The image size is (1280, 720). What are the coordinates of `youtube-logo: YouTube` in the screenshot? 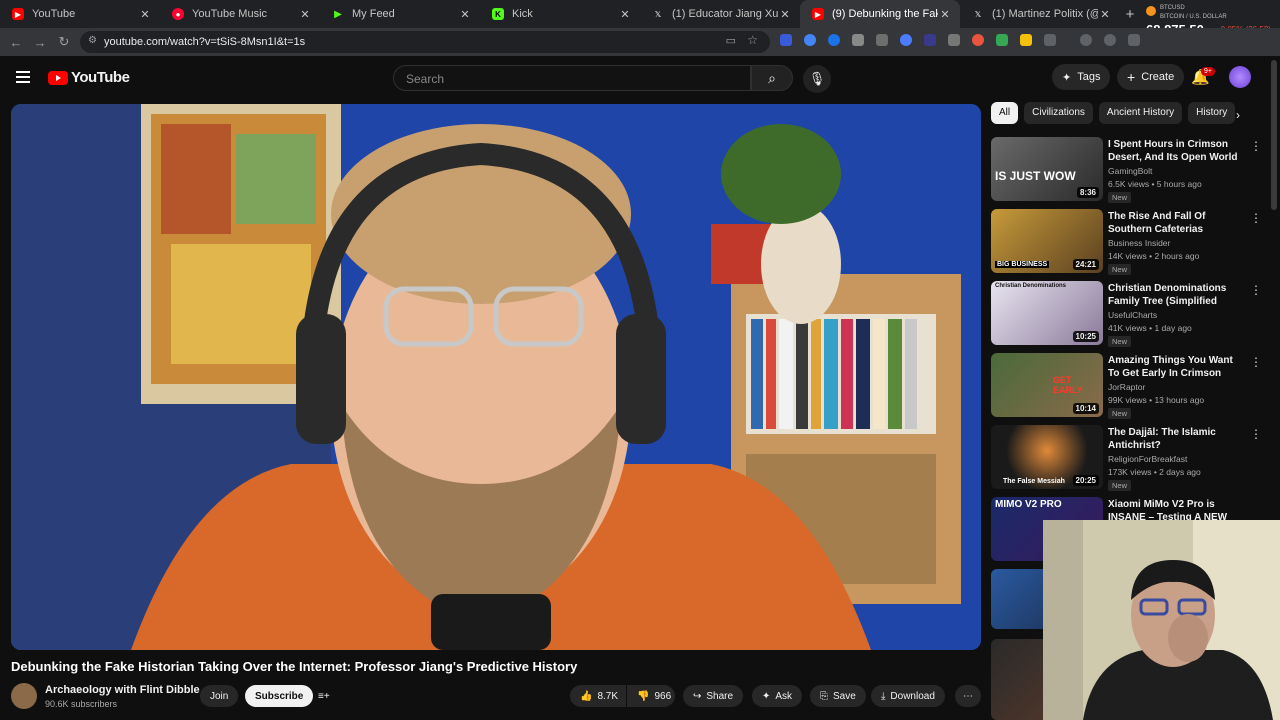 It's located at (89, 77).